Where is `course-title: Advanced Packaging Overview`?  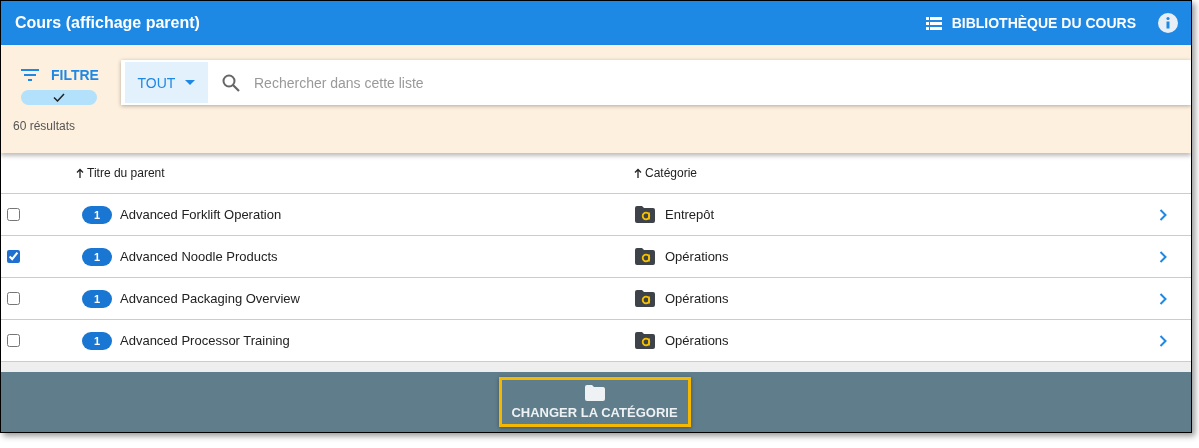
course-title: Advanced Packaging Overview is located at coordinates (210, 298).